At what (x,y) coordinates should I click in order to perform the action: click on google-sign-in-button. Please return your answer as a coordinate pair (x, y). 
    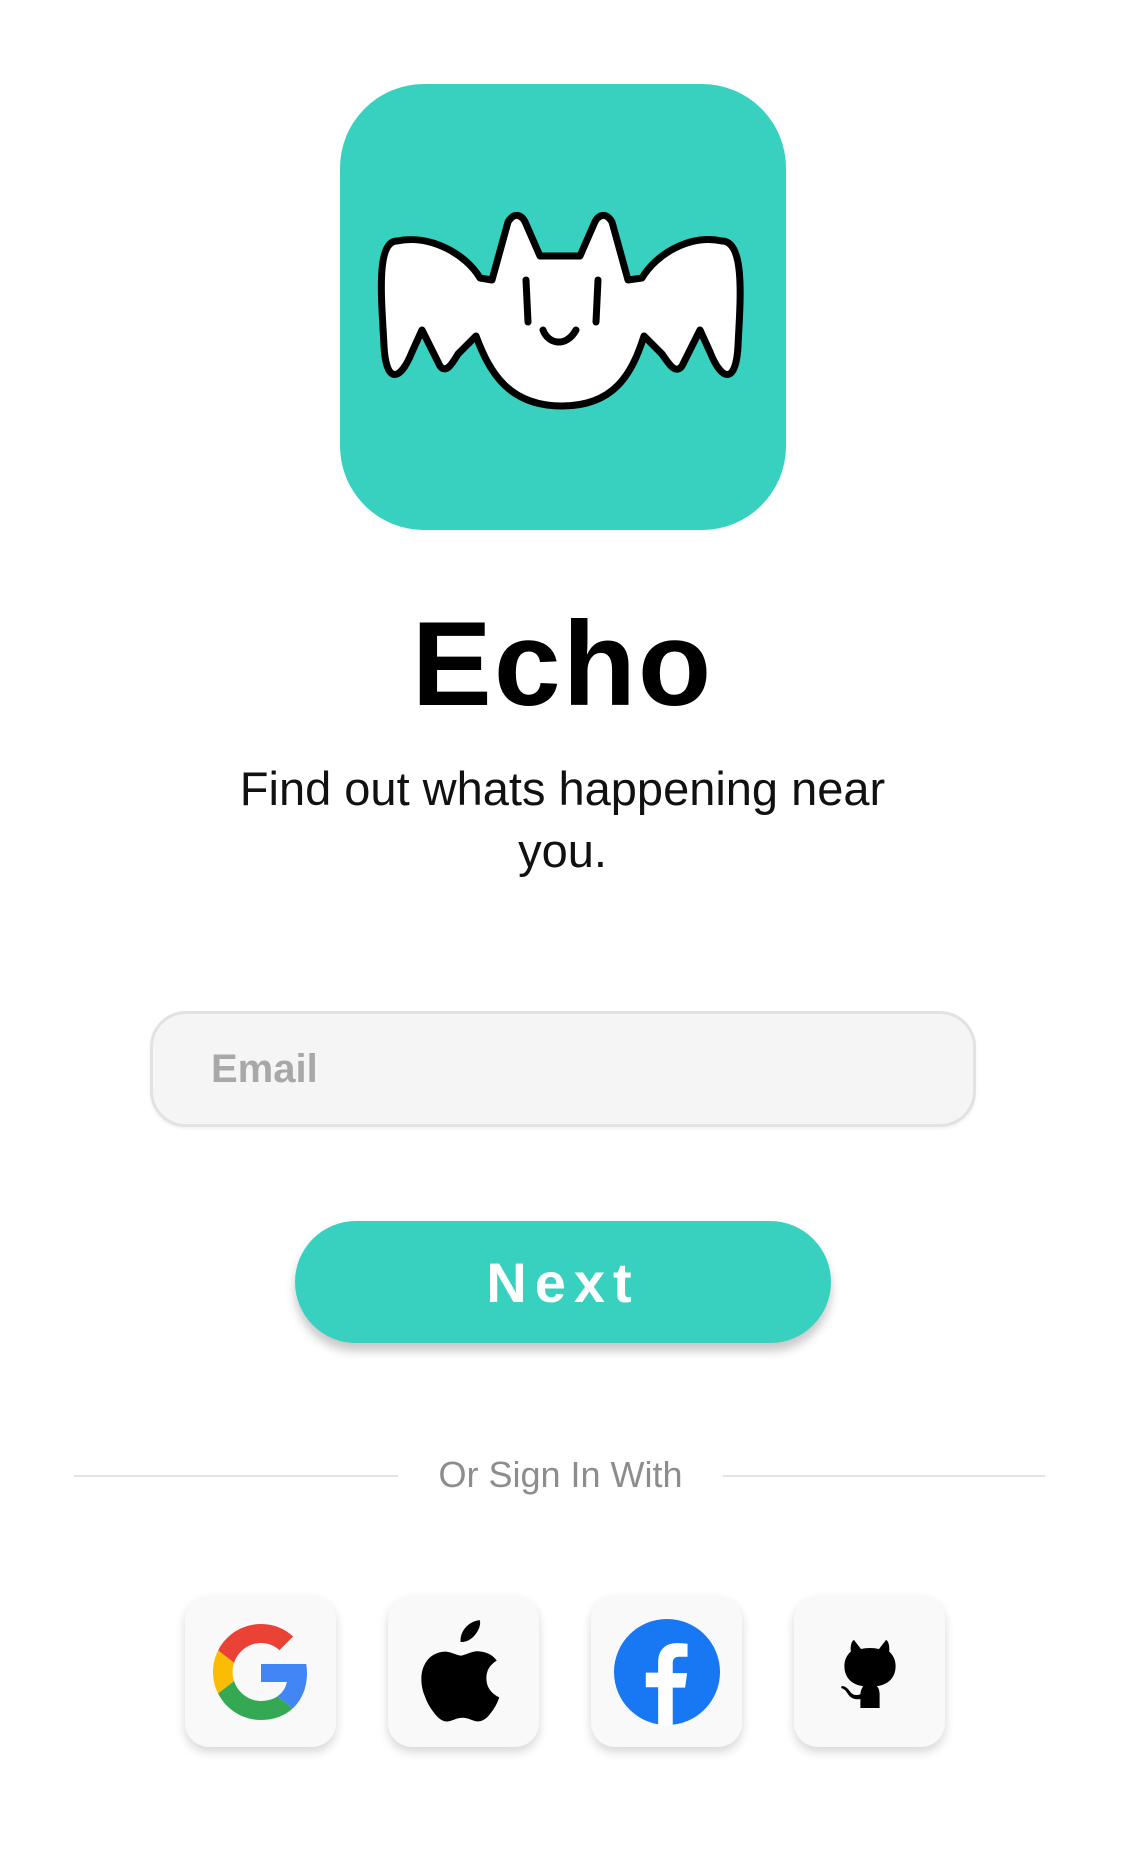
    Looking at the image, I should click on (260, 1671).